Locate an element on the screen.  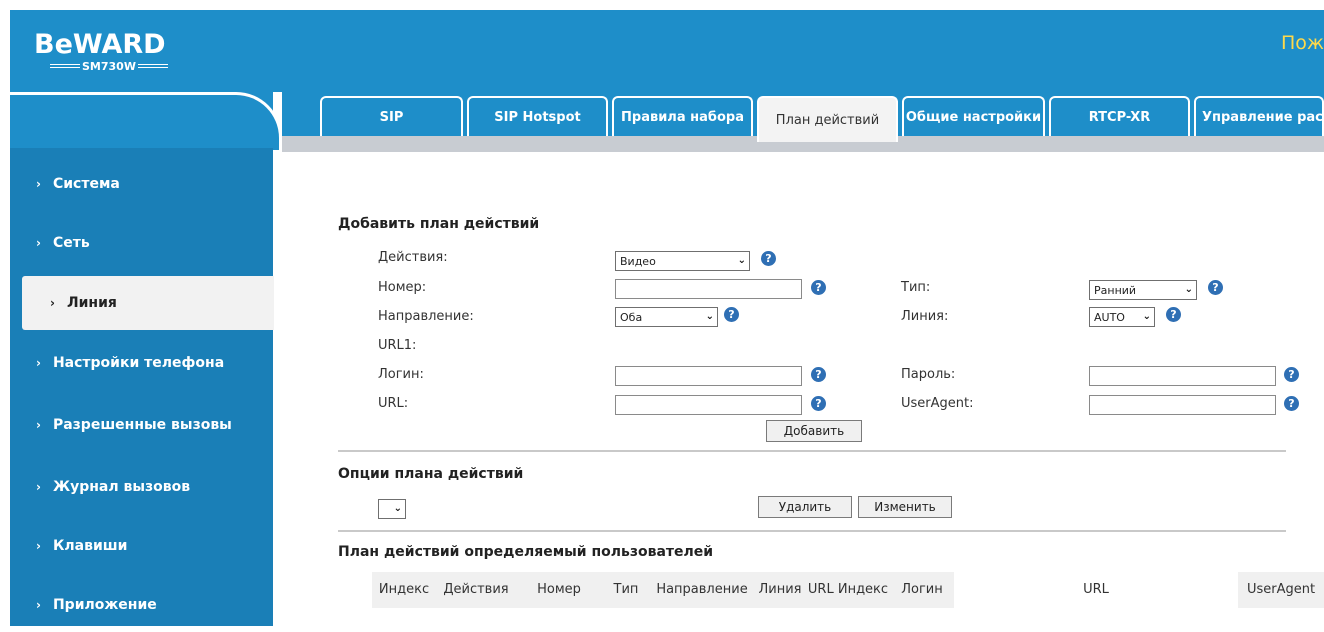
delete-button: Удалить is located at coordinates (805, 507).